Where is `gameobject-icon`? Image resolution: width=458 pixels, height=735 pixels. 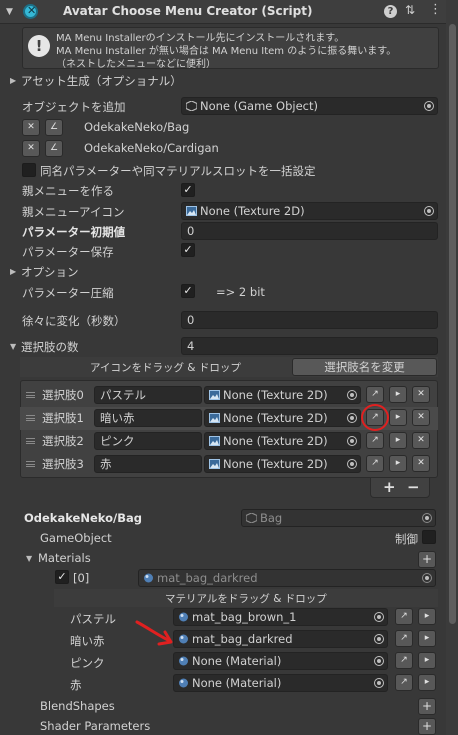 gameobject-icon is located at coordinates (191, 106).